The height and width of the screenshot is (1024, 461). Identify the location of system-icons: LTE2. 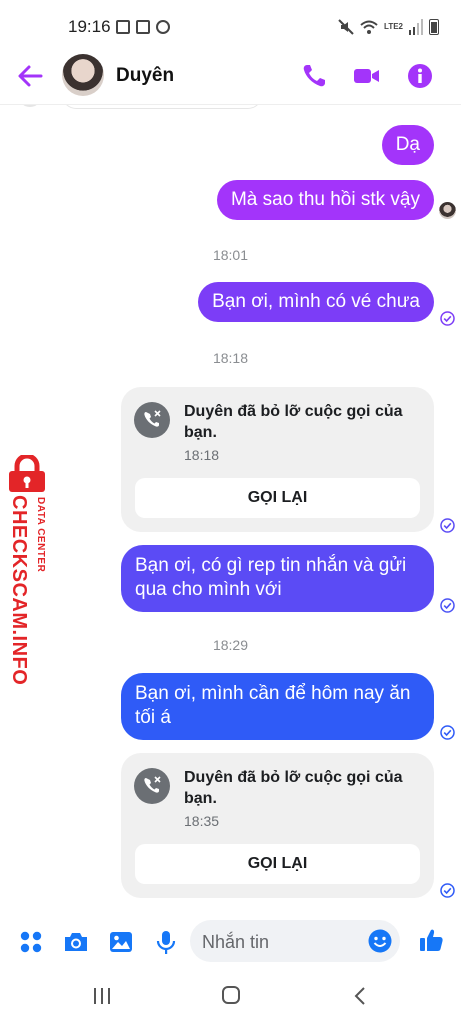
(388, 26).